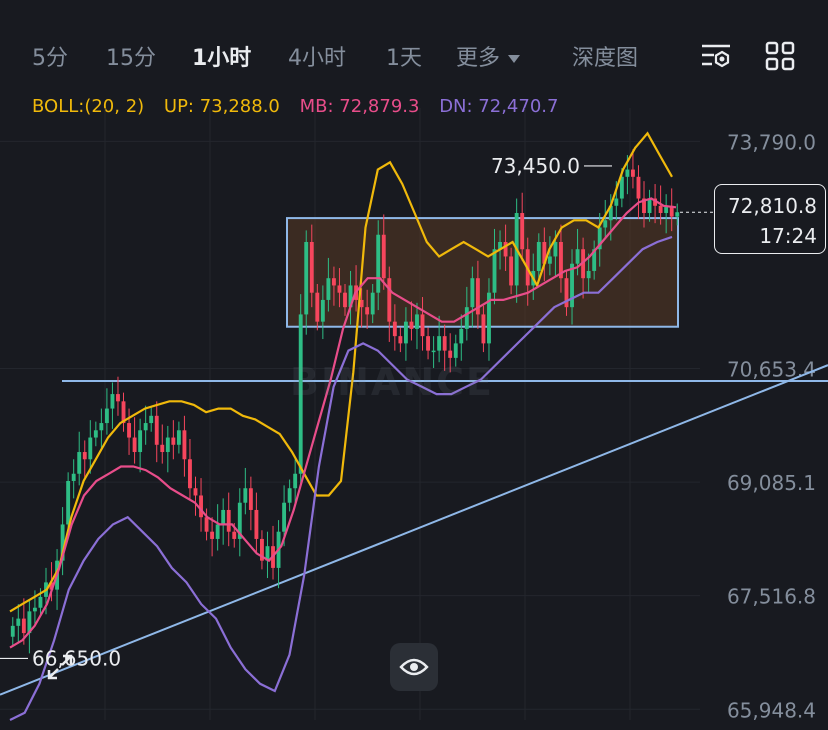  What do you see at coordinates (535, 166) in the screenshot?
I see `high-price-label: 73,450.0` at bounding box center [535, 166].